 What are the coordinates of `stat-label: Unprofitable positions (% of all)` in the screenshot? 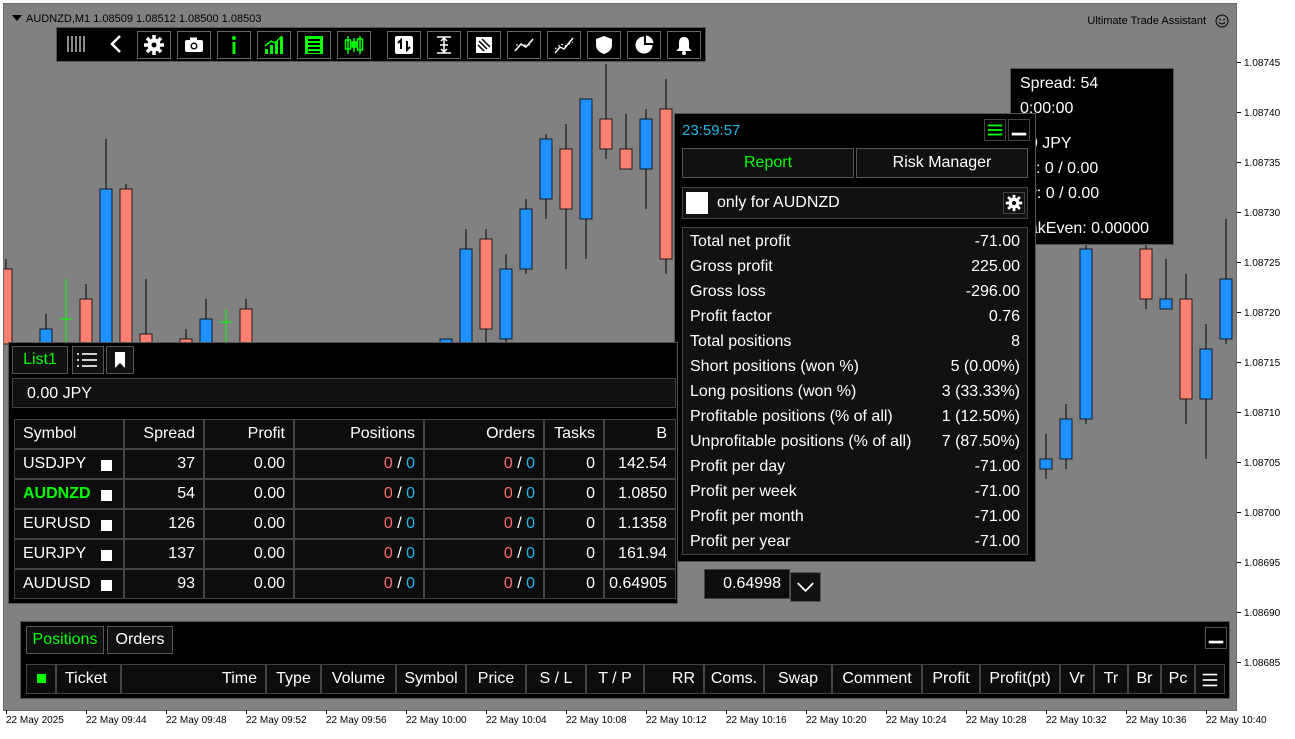 It's located at (801, 441).